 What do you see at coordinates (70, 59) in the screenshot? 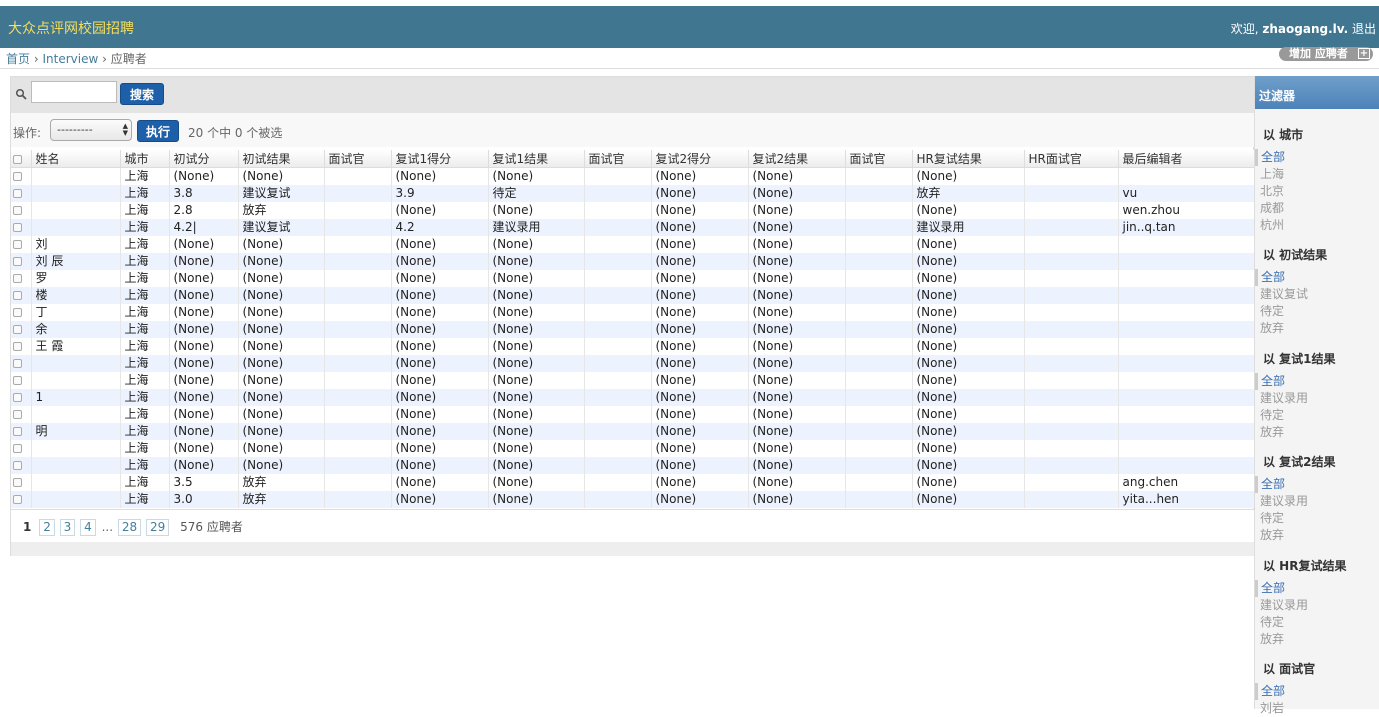
I see `breadcrumb-app: Interview` at bounding box center [70, 59].